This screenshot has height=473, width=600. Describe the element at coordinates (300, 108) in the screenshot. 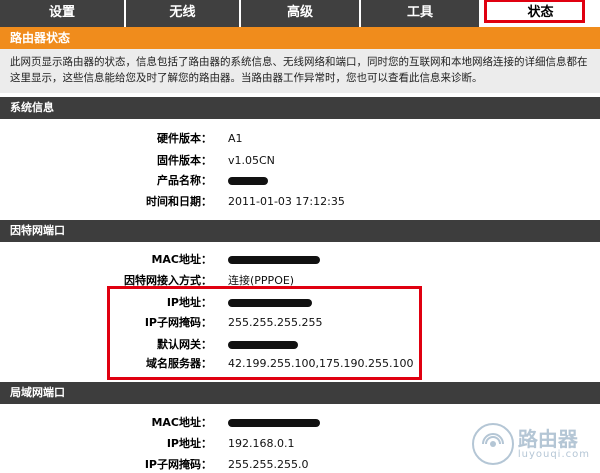

I see `section-header-system-info: 系统信息` at that location.